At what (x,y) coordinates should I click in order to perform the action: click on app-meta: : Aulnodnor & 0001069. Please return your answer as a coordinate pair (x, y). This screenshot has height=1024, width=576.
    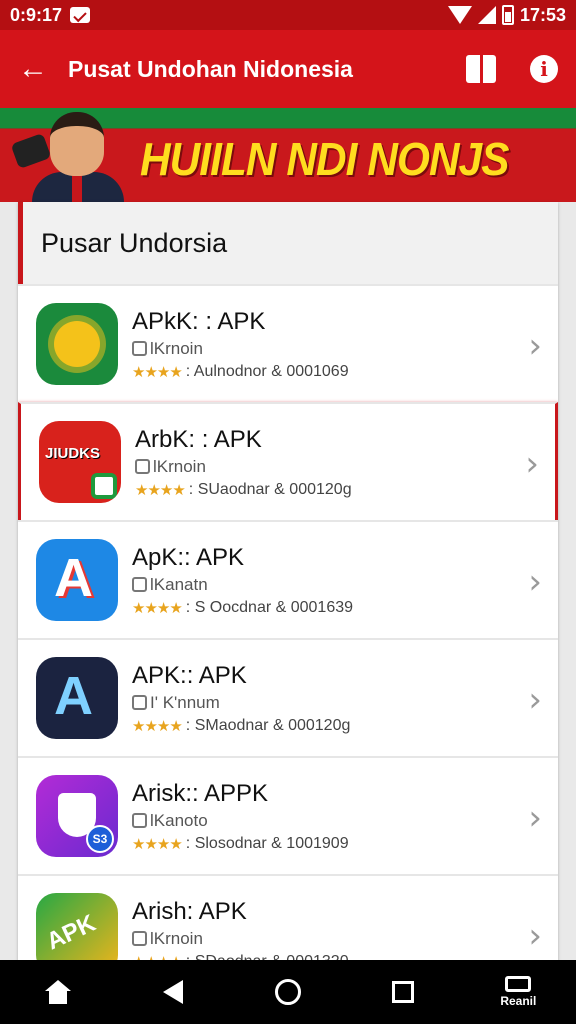
    Looking at the image, I should click on (267, 371).